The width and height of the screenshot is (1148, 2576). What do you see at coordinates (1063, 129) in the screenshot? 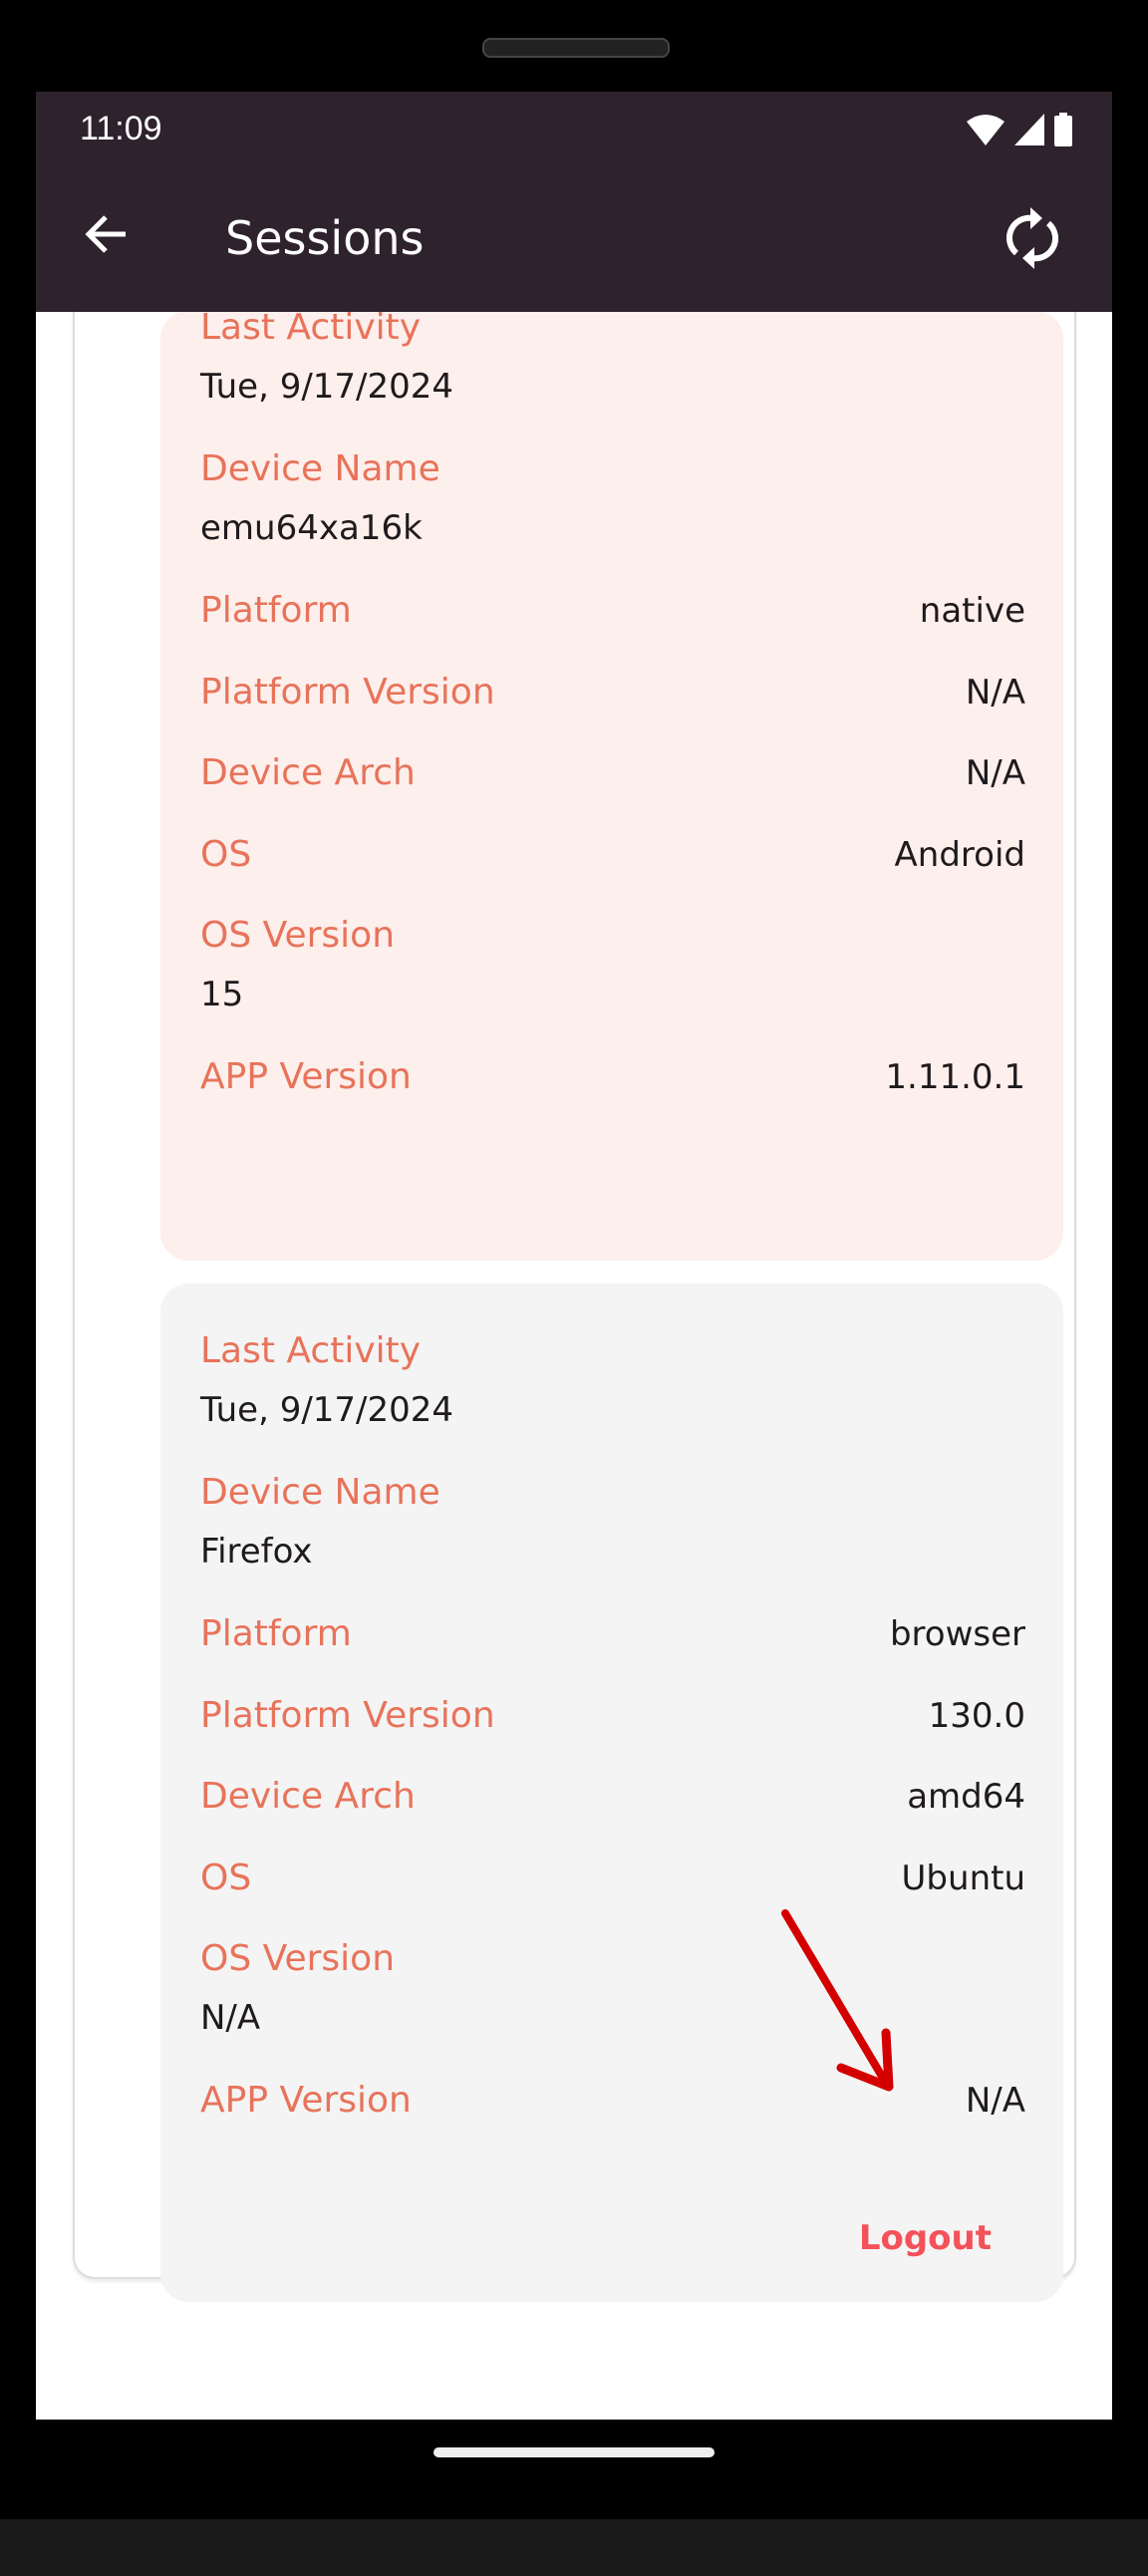
I see `battery-icon` at bounding box center [1063, 129].